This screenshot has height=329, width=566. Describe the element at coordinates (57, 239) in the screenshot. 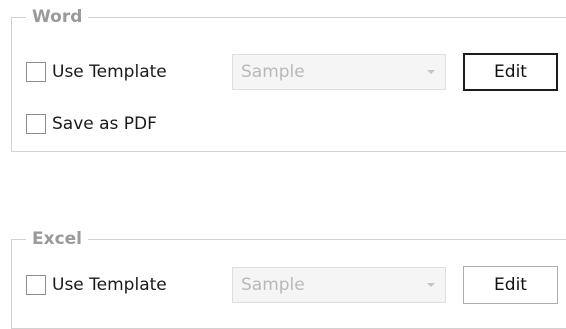

I see `excel-group-title: Excel` at that location.